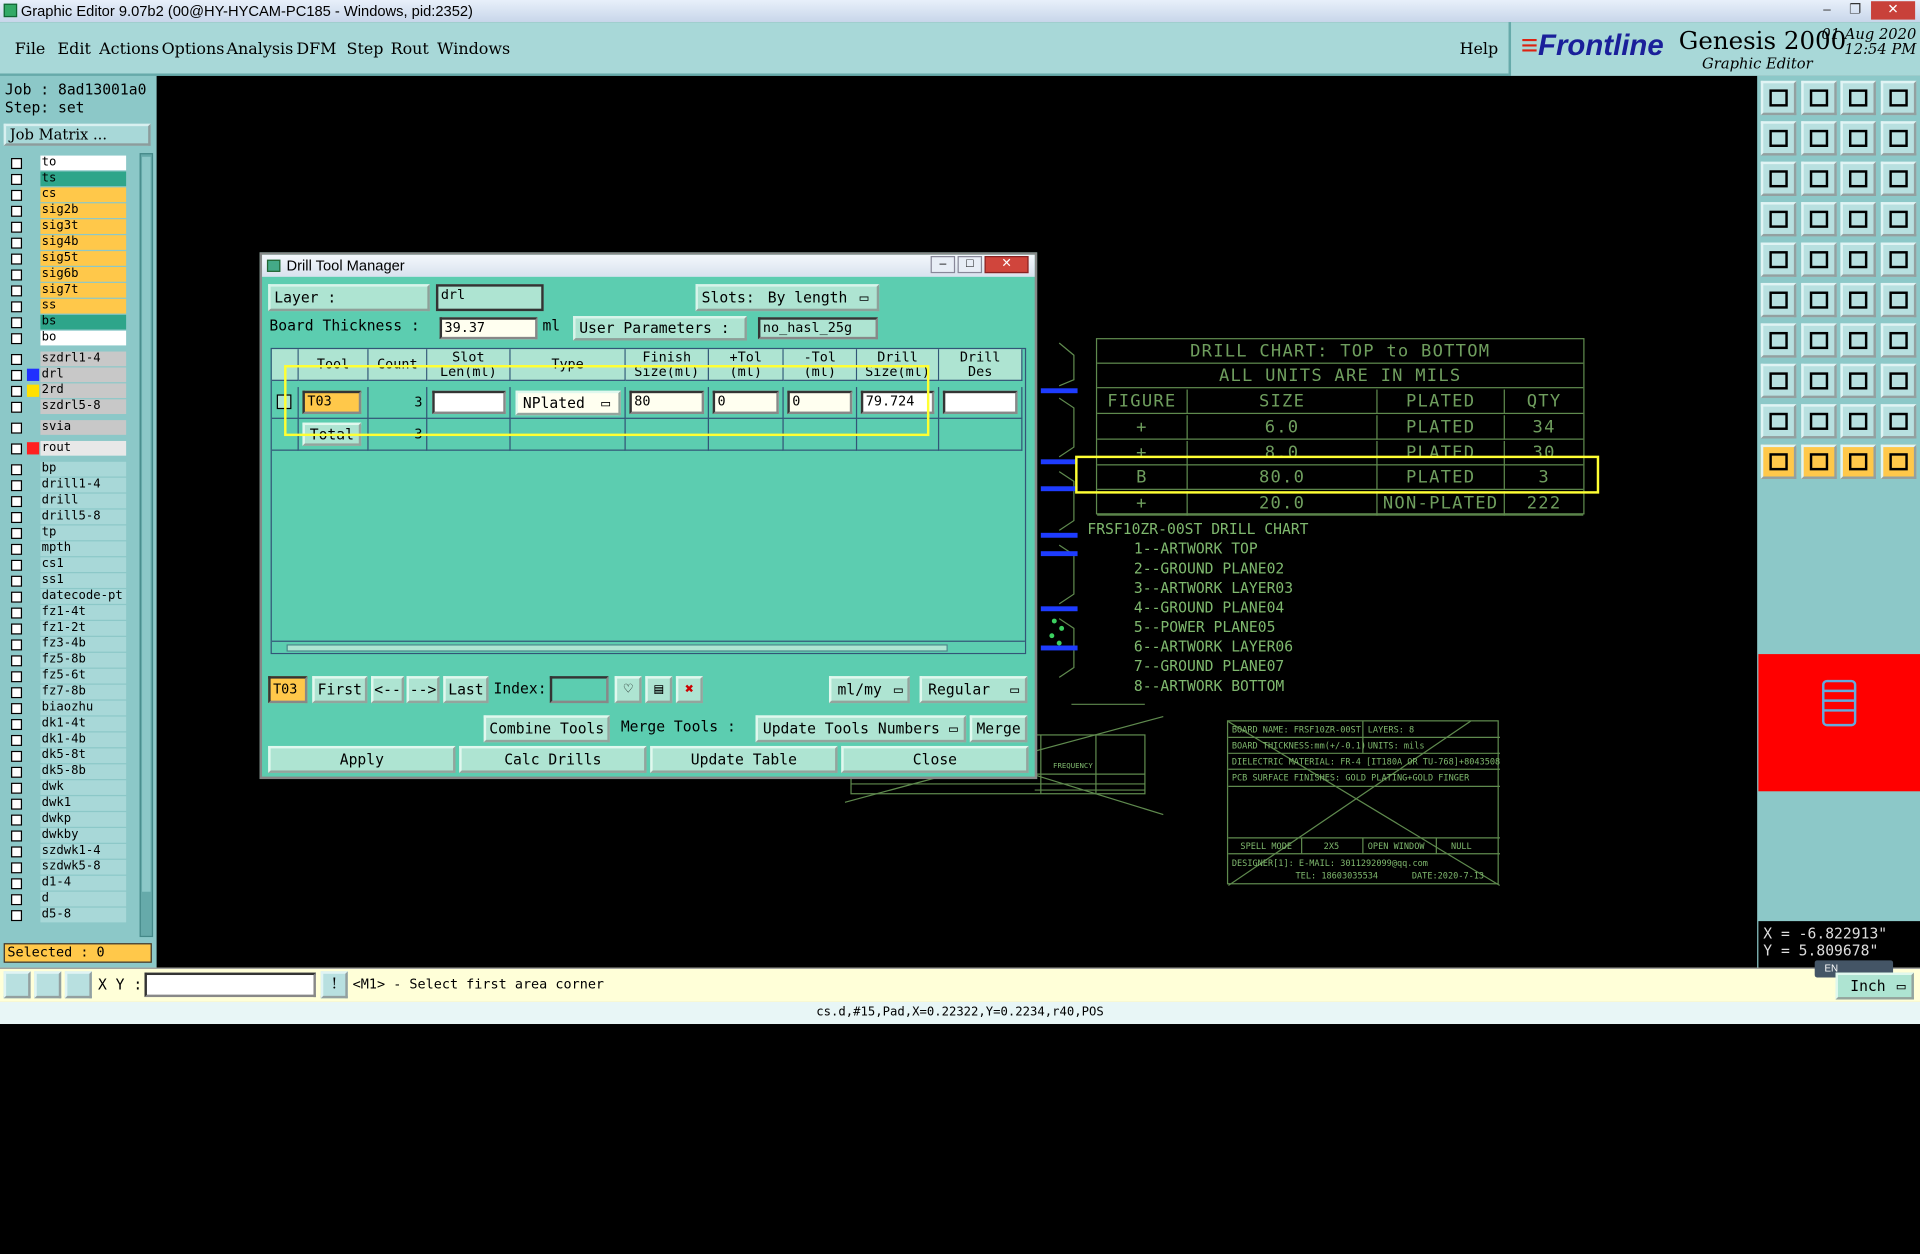  Describe the element at coordinates (998, 729) in the screenshot. I see `merge-button: Merge` at that location.